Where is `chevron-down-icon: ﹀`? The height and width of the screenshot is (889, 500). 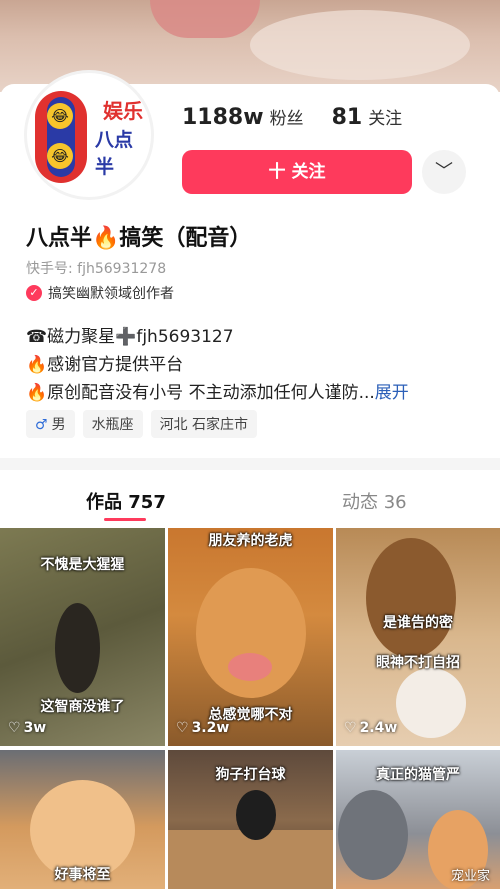
chevron-down-icon: ﹀ is located at coordinates (444, 172).